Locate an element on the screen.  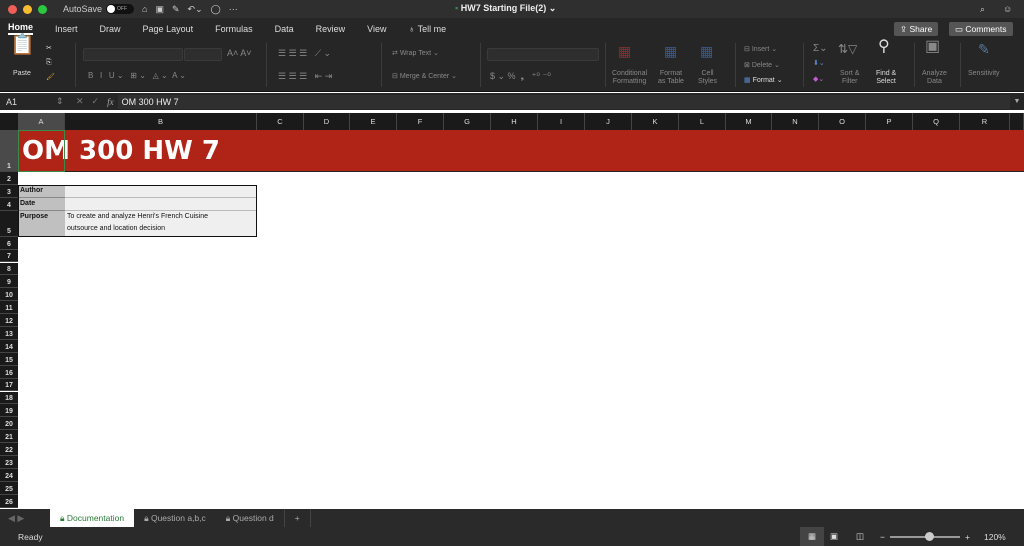
column-header-C: C is located at coordinates (280, 121).